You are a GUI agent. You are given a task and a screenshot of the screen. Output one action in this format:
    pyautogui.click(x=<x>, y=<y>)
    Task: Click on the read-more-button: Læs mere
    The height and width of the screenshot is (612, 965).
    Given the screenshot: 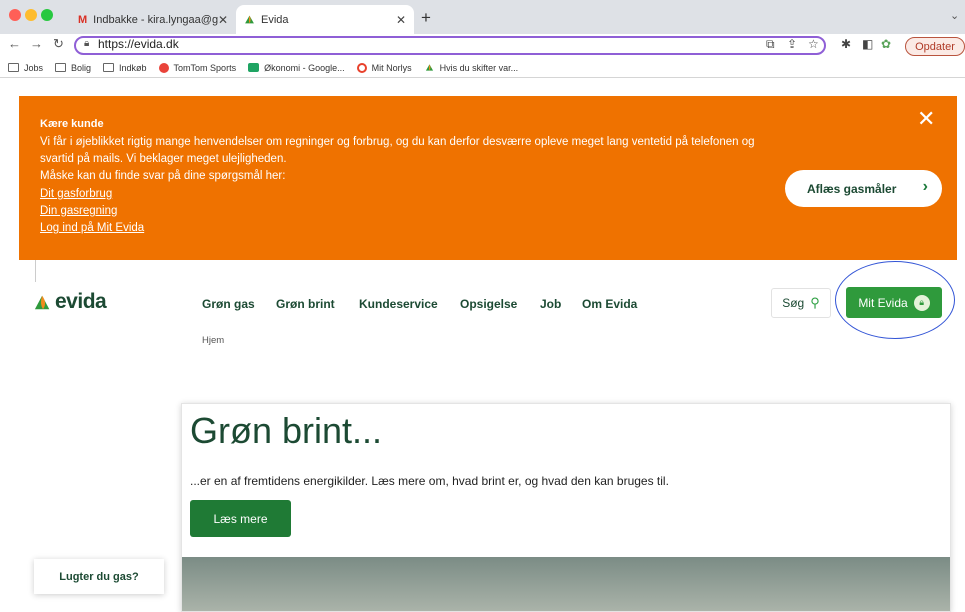 What is the action you would take?
    pyautogui.click(x=240, y=518)
    